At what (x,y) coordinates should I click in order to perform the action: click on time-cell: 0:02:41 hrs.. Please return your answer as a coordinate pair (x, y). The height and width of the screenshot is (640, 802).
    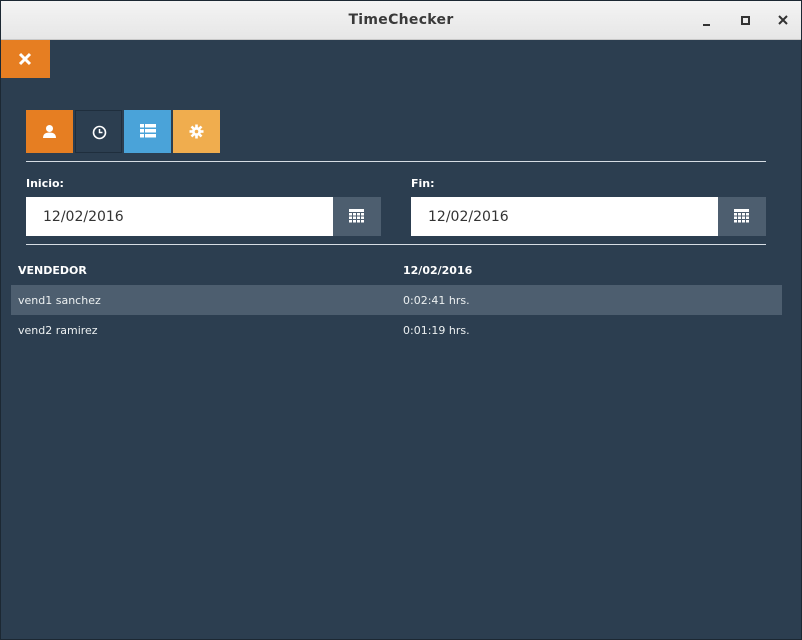
    Looking at the image, I should click on (436, 300).